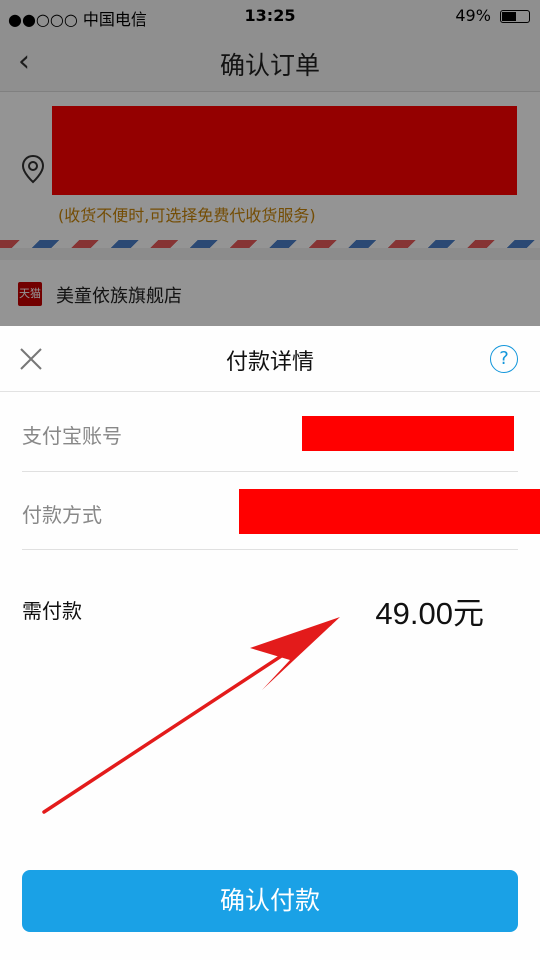 This screenshot has width=540, height=960. I want to click on redacted-account, so click(408, 433).